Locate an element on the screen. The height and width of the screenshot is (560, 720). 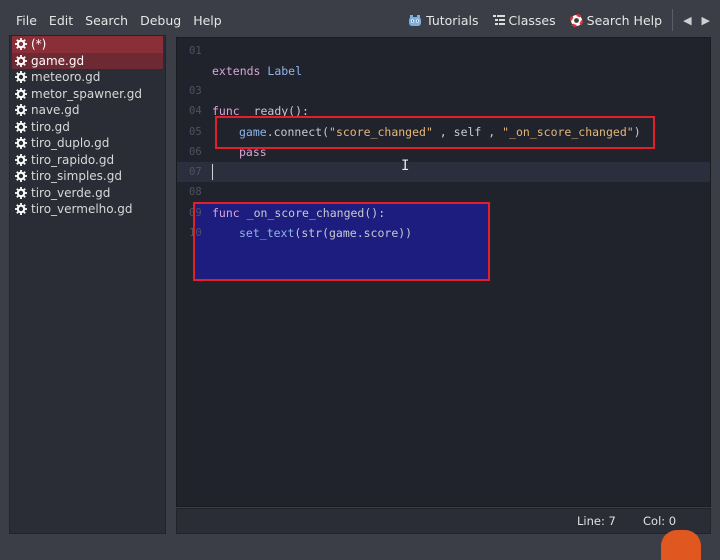
line-indicator: Line: 7 is located at coordinates (596, 521).